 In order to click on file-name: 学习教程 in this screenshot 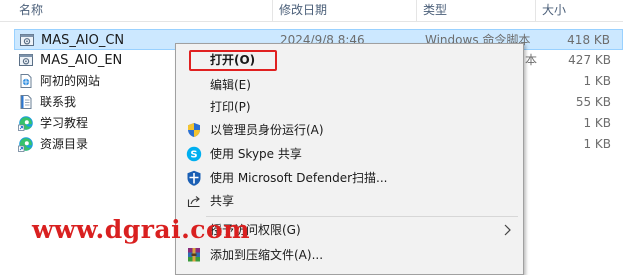, I will do `click(64, 123)`.